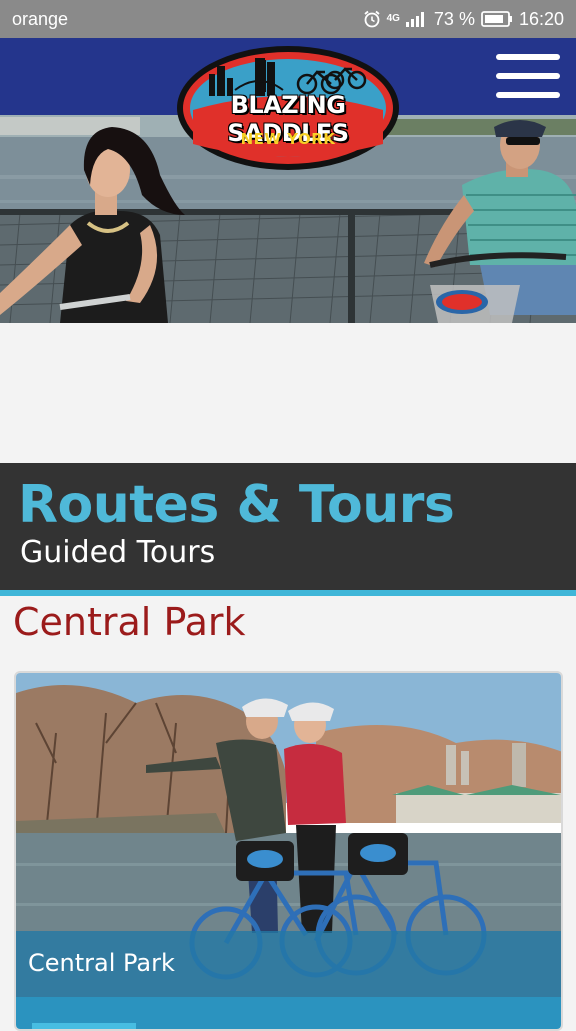  What do you see at coordinates (416, 19) in the screenshot?
I see `signal-icon` at bounding box center [416, 19].